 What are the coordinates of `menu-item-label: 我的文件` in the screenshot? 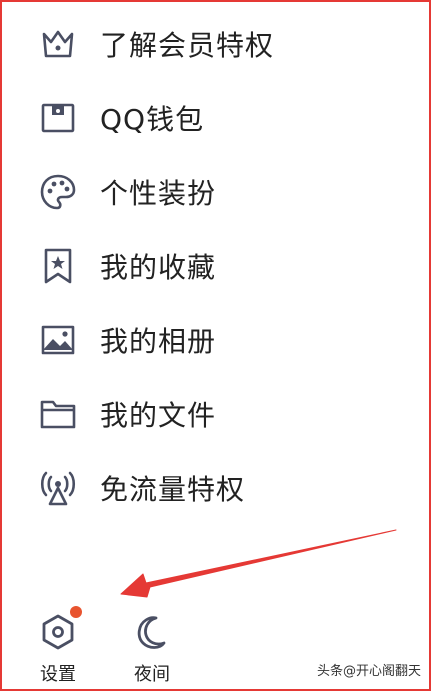 It's located at (158, 415).